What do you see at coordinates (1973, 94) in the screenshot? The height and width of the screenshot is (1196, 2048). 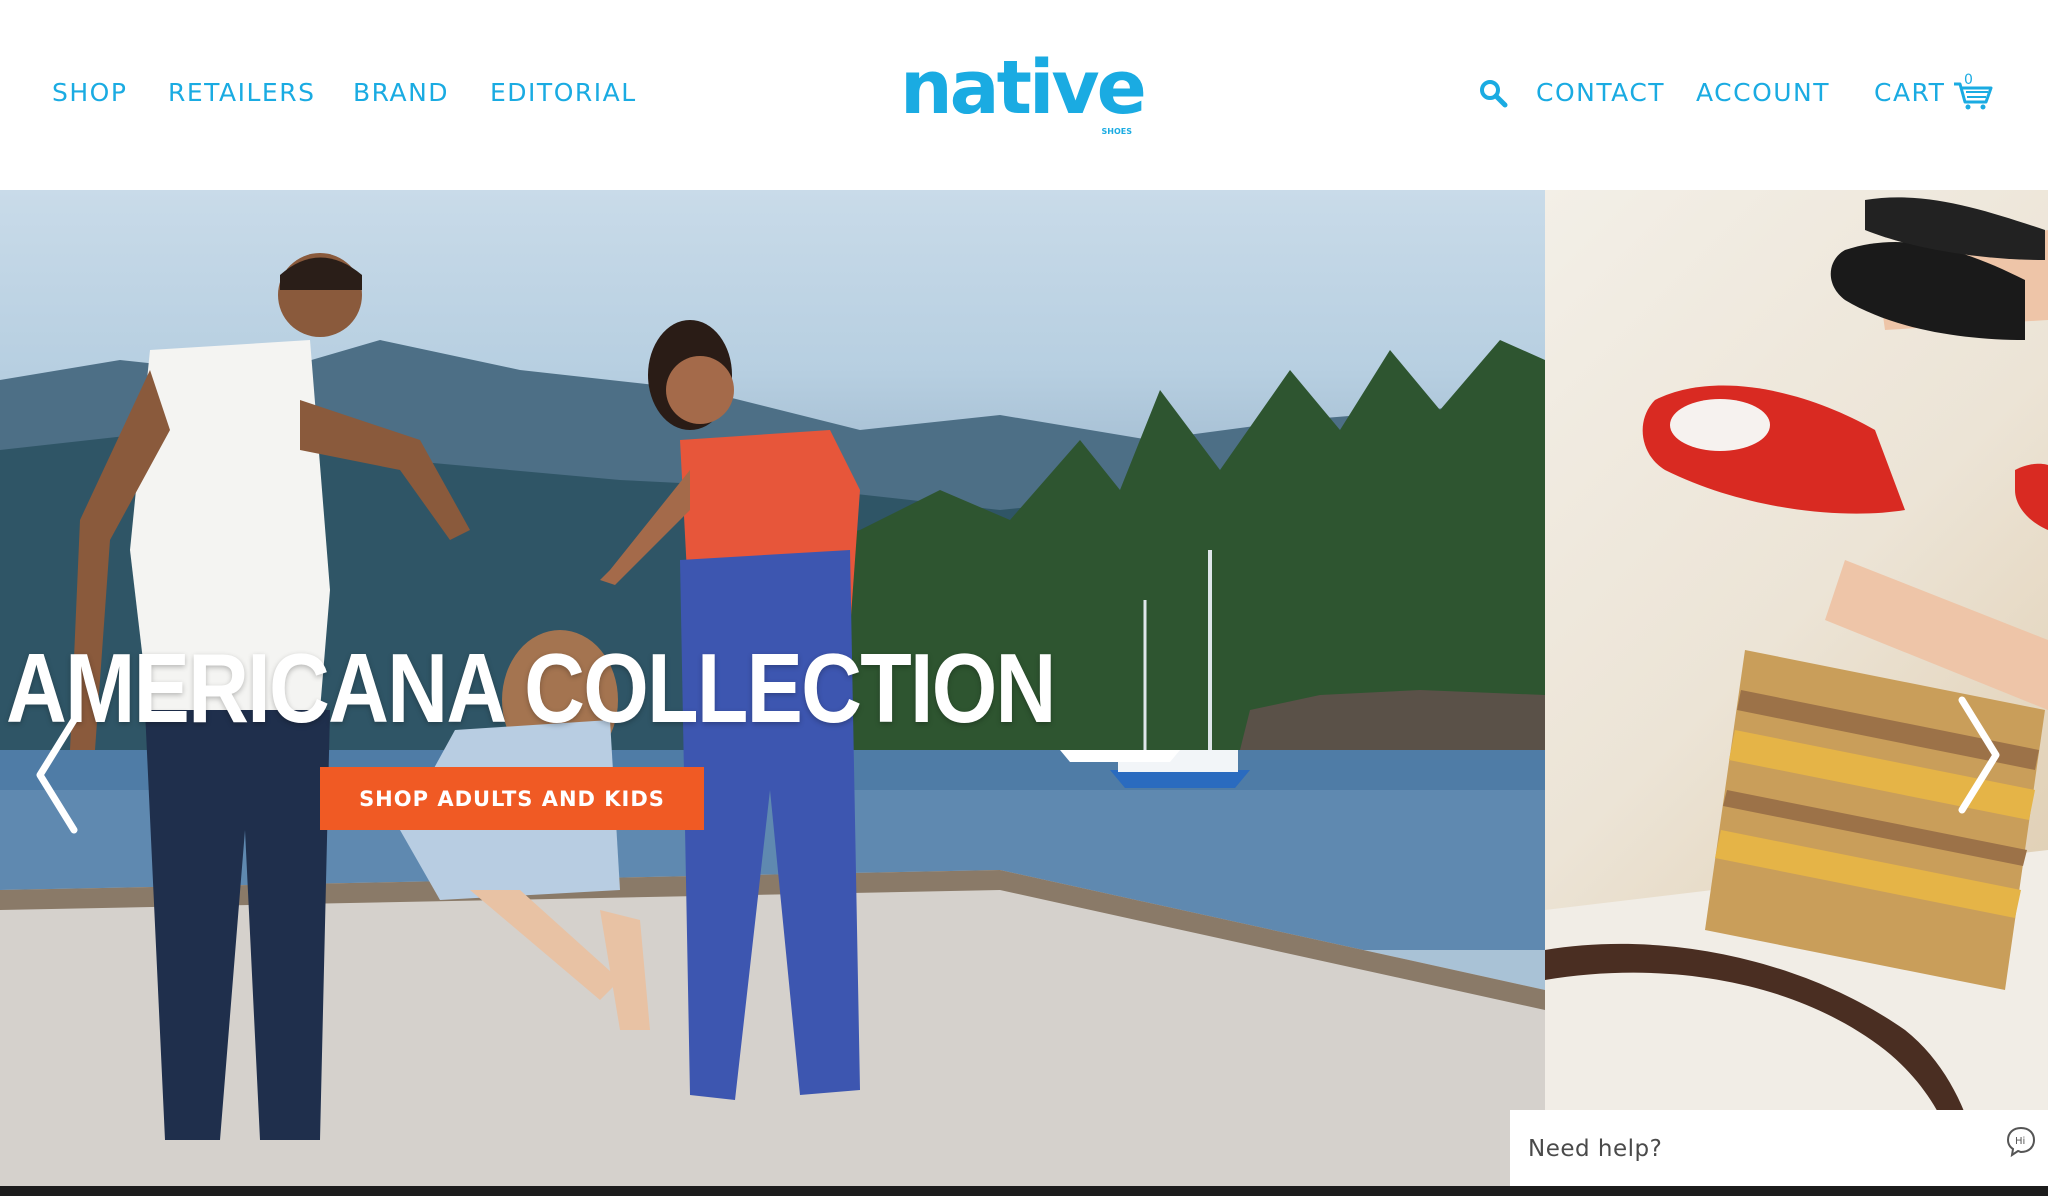 I see `cart-icon` at bounding box center [1973, 94].